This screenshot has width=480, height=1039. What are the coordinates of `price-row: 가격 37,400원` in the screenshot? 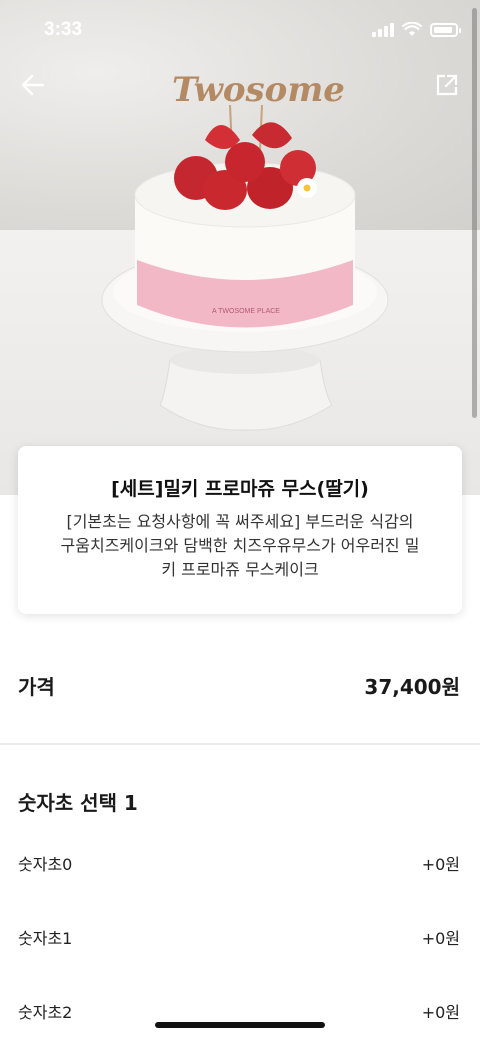 It's located at (239, 685).